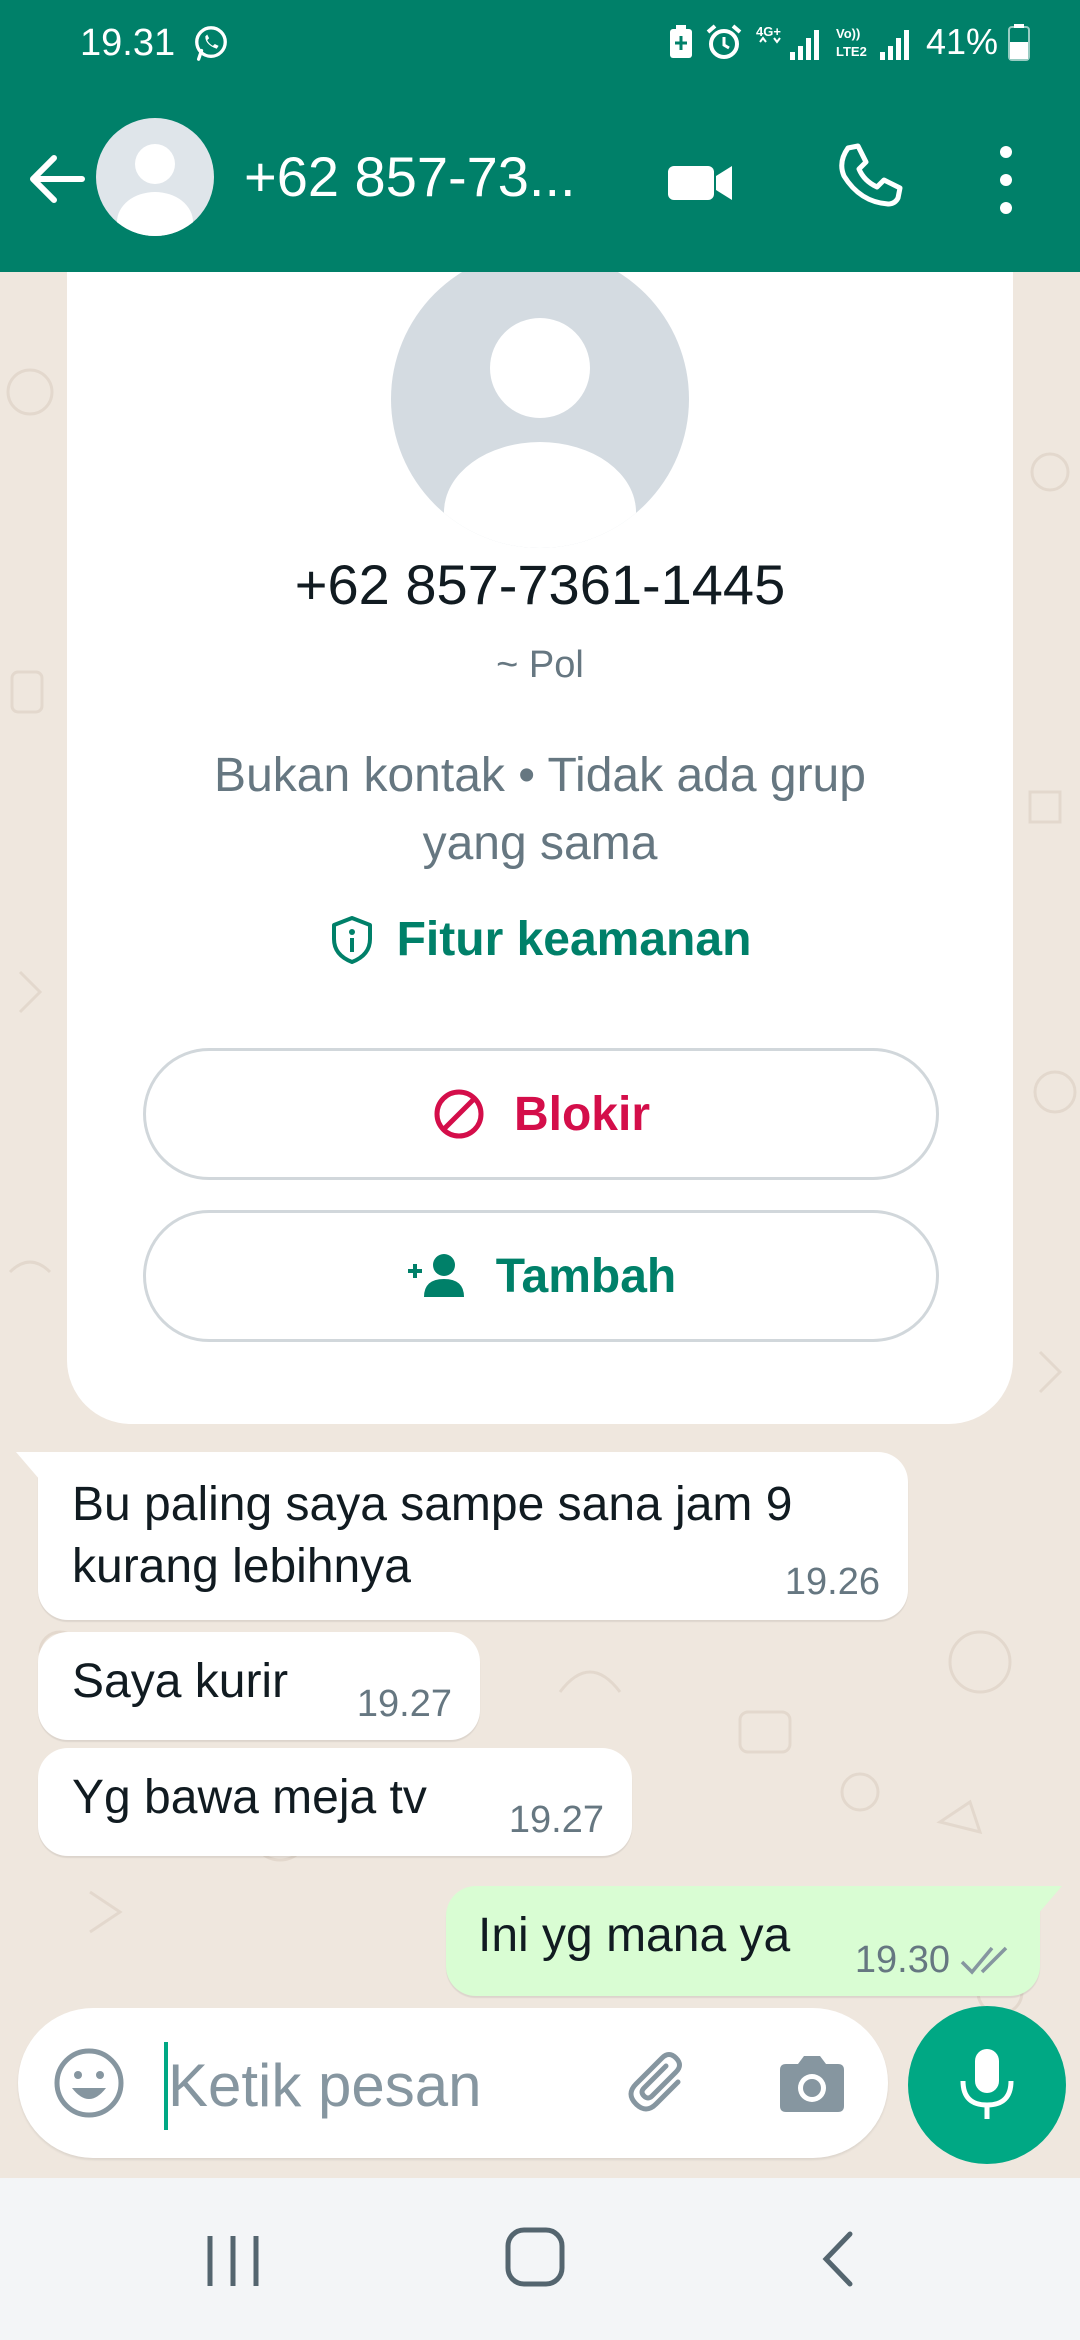 This screenshot has width=1080, height=2340. I want to click on status-time: 19.31, so click(128, 43).